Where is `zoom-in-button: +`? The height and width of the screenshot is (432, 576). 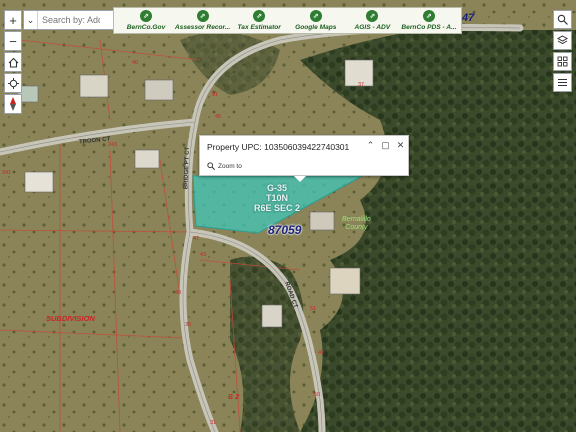
zoom-in-button: + is located at coordinates (13, 20).